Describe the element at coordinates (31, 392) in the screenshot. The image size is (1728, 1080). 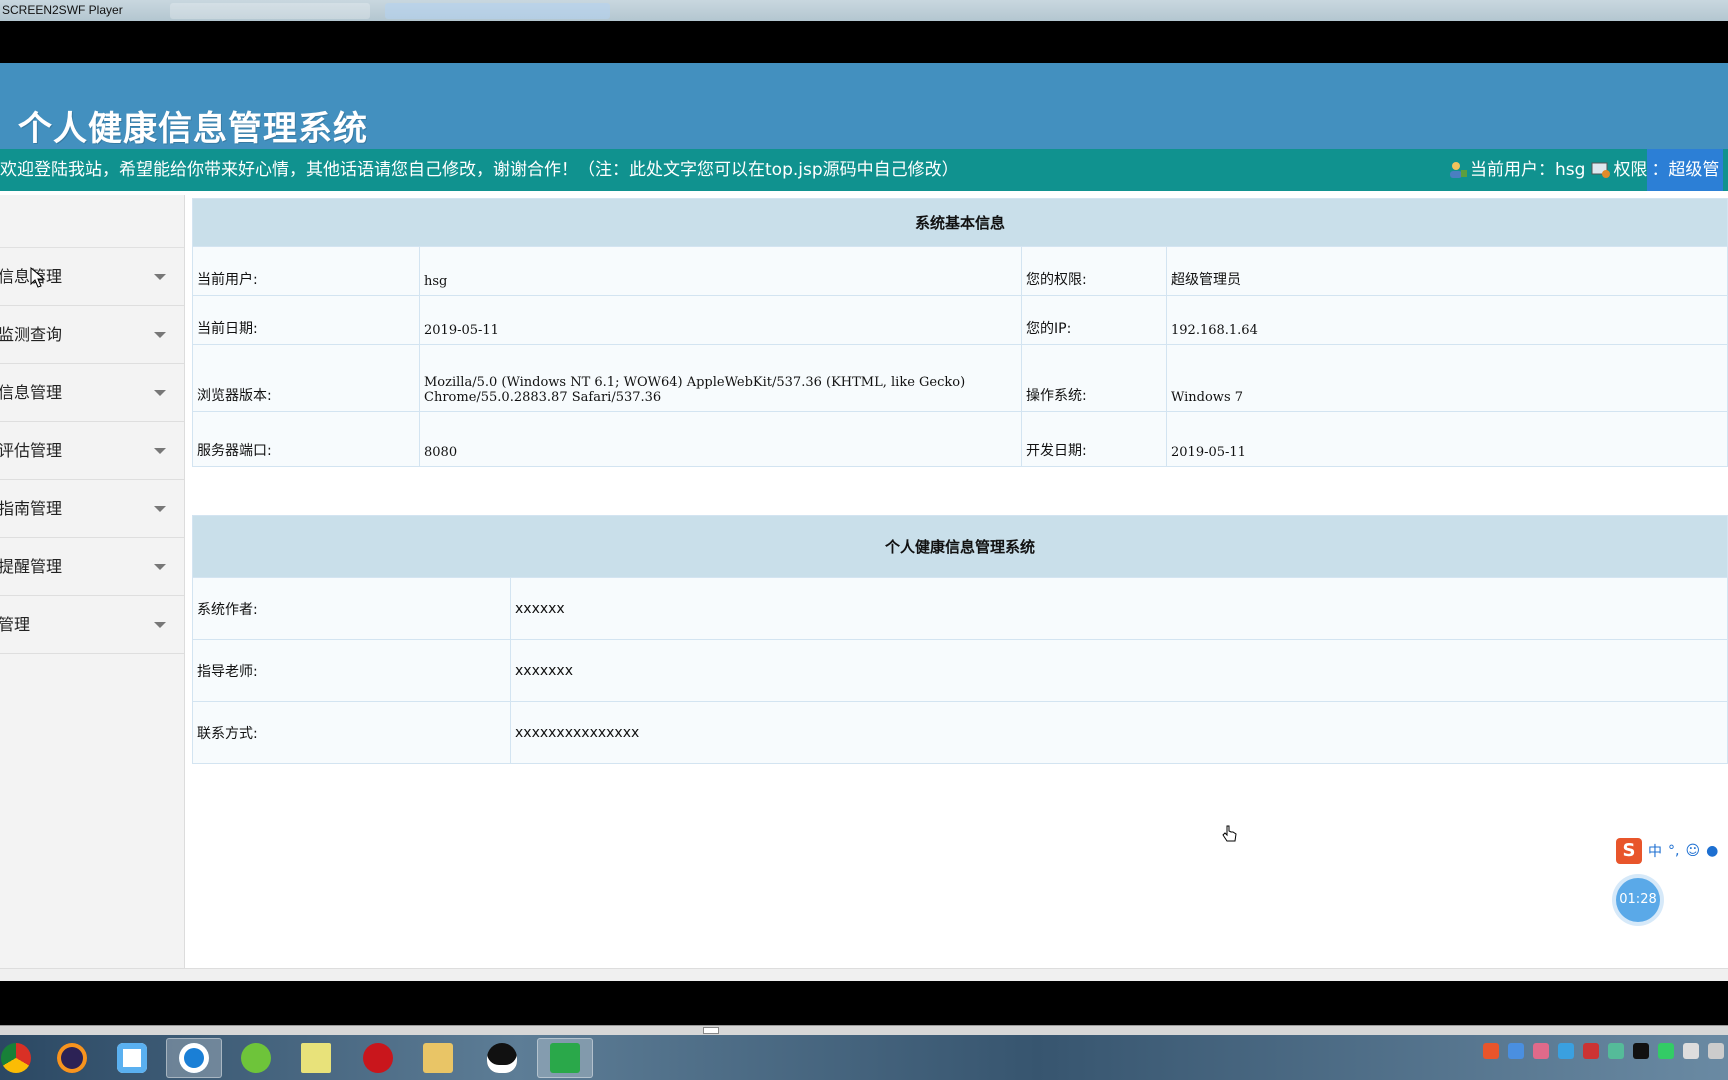
I see `sidebar-item-label: 信息管理` at that location.